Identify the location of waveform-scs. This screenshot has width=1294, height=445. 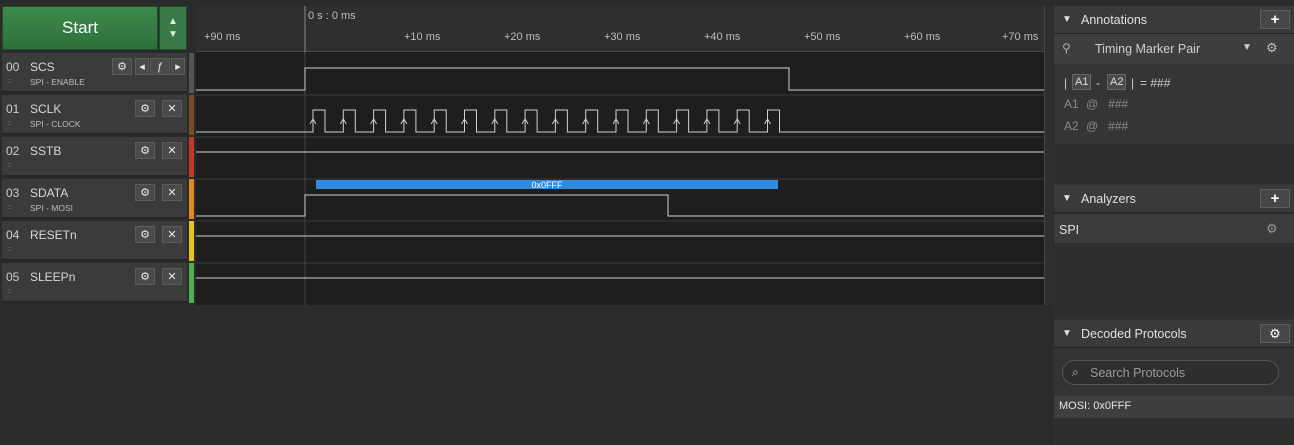
(620, 79).